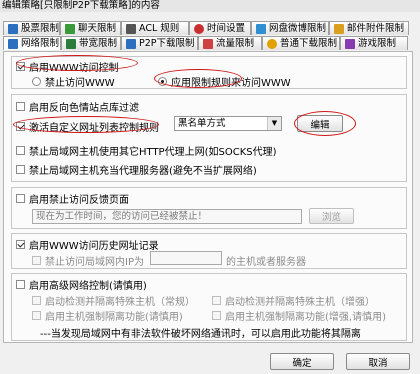 This screenshot has width=420, height=374. What do you see at coordinates (202, 123) in the screenshot?
I see `list-mode-value: 黑名单方式` at bounding box center [202, 123].